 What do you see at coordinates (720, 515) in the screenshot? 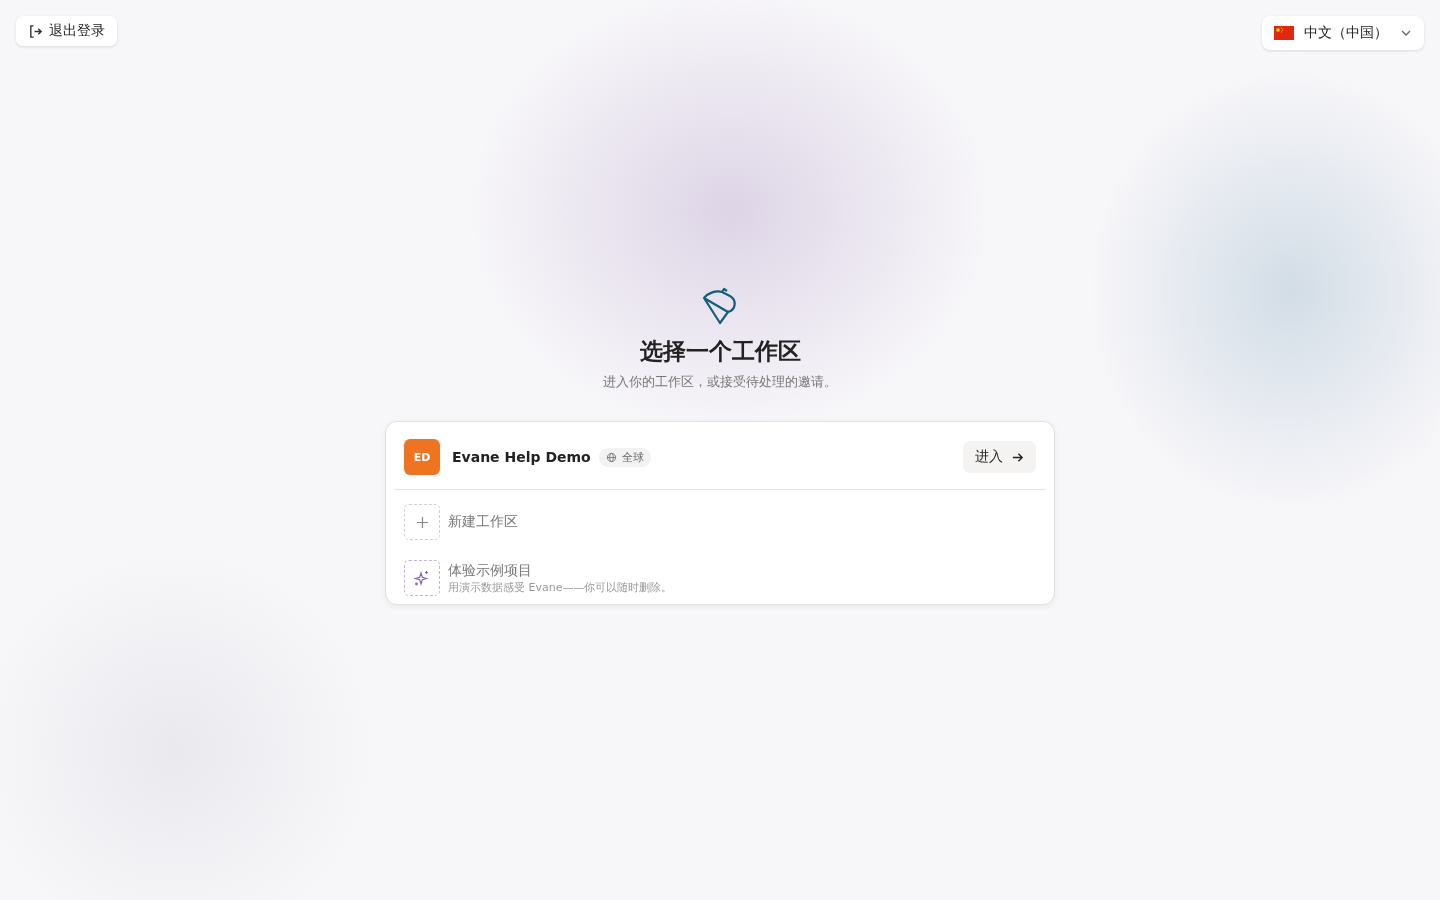
I see `new-workspace-item: 新建工作区` at bounding box center [720, 515].